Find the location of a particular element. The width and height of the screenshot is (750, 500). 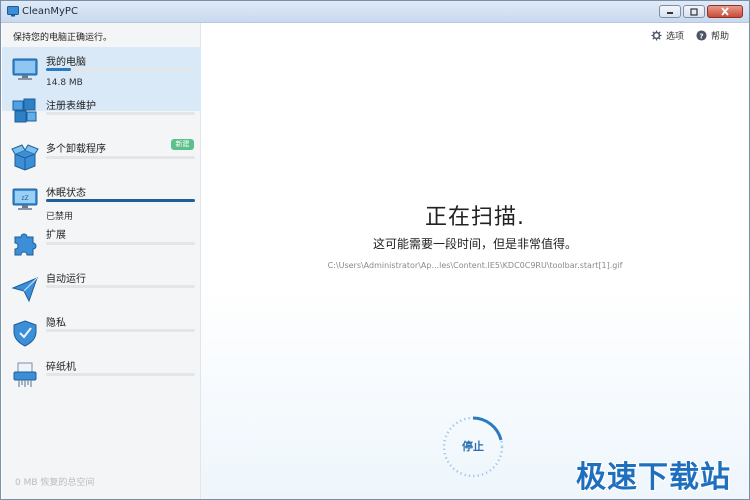

options-label: 选项 is located at coordinates (674, 37).